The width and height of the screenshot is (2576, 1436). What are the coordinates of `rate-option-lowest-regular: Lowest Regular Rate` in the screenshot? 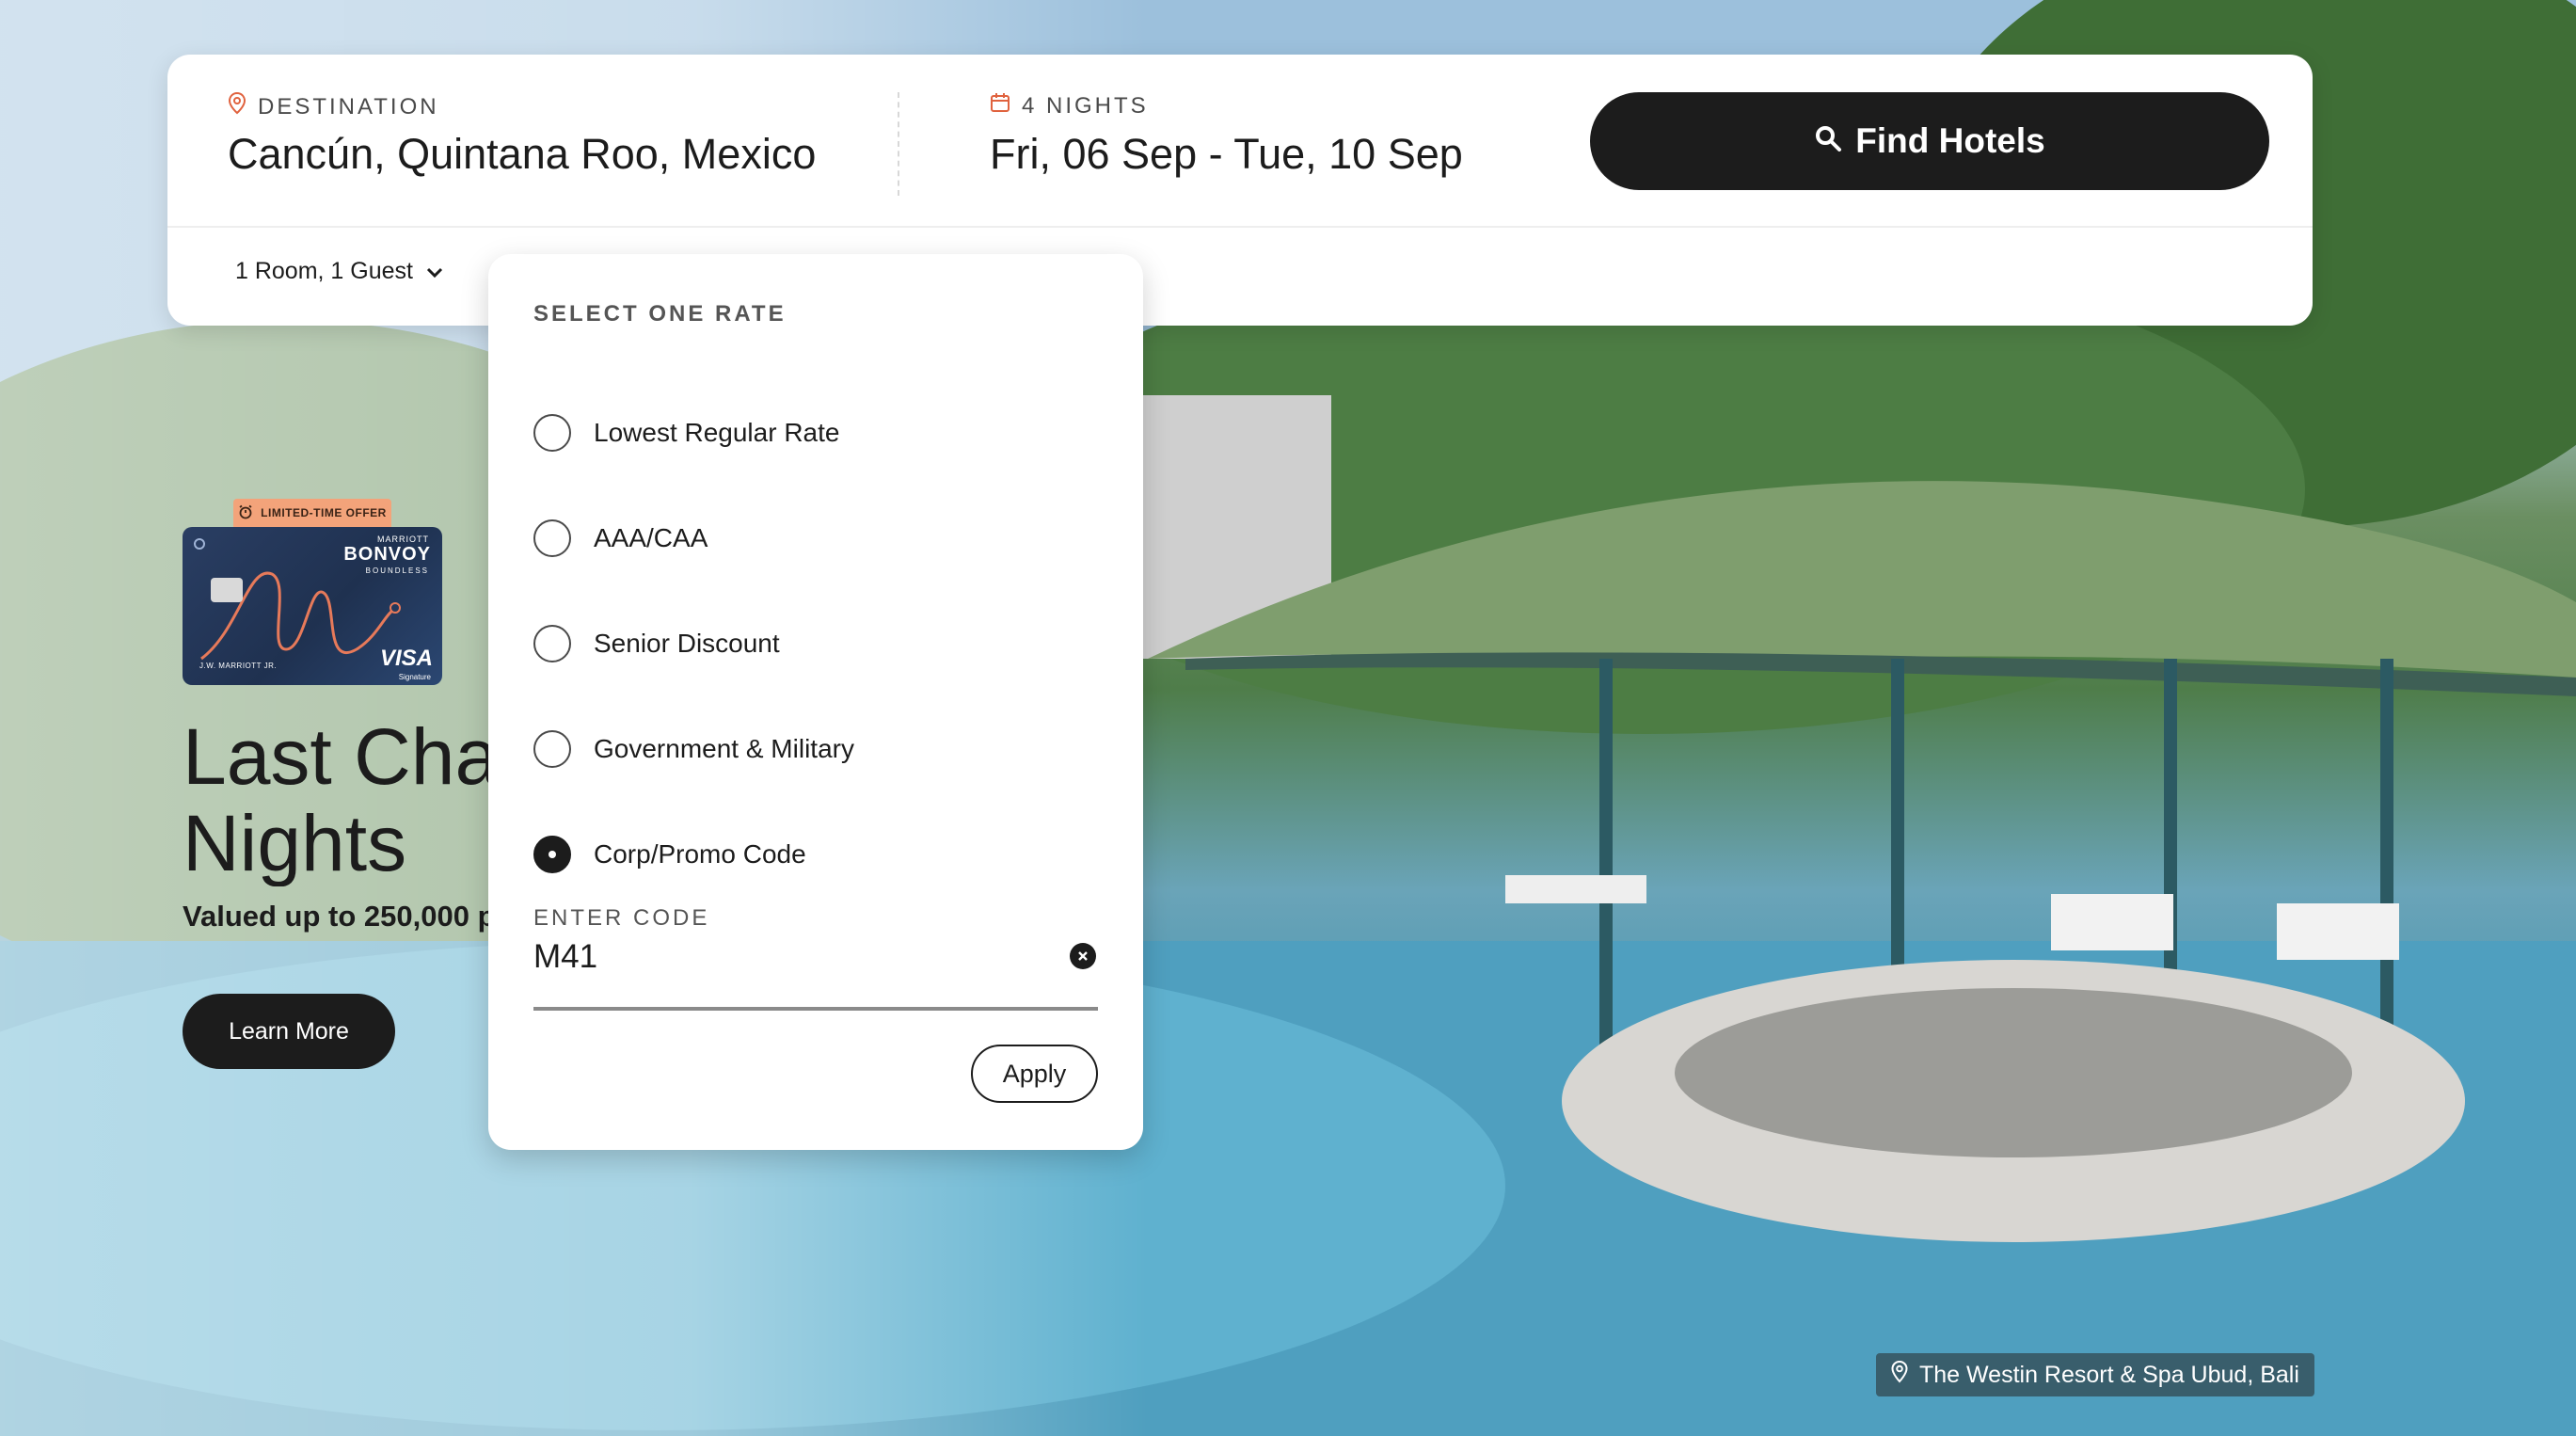 It's located at (686, 433).